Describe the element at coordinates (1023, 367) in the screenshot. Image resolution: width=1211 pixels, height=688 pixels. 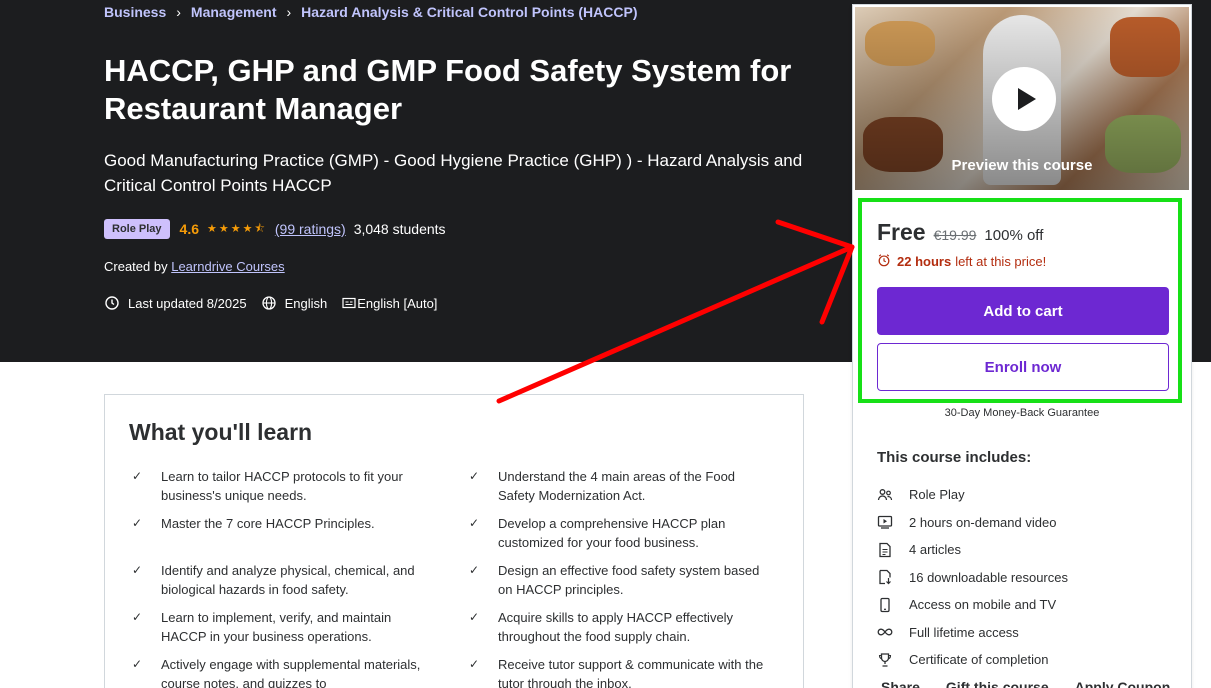
I see `enroll-now-button: Enroll now` at that location.